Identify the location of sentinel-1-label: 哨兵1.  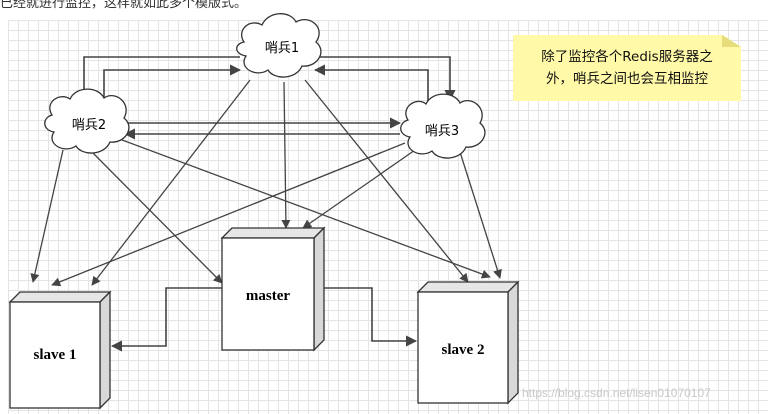
(282, 48).